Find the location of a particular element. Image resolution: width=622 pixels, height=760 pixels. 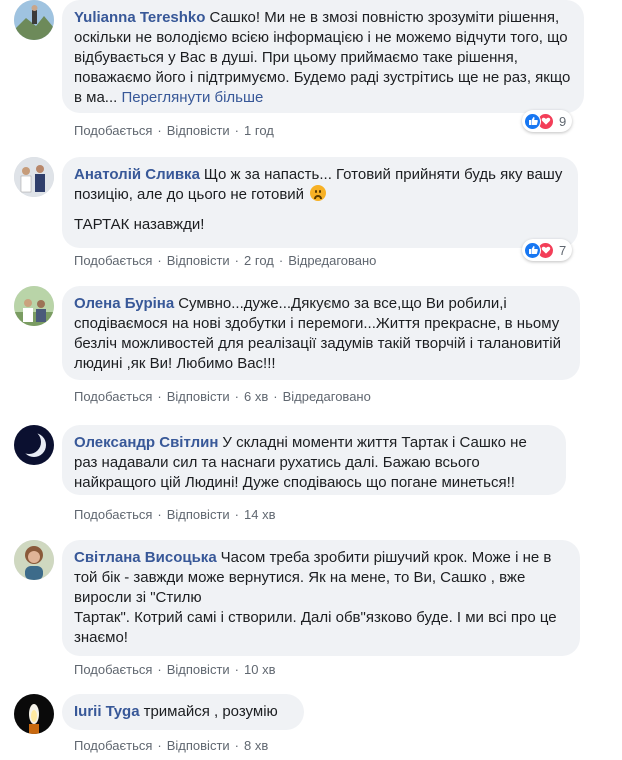

comment-time: 10 хв is located at coordinates (259, 669).